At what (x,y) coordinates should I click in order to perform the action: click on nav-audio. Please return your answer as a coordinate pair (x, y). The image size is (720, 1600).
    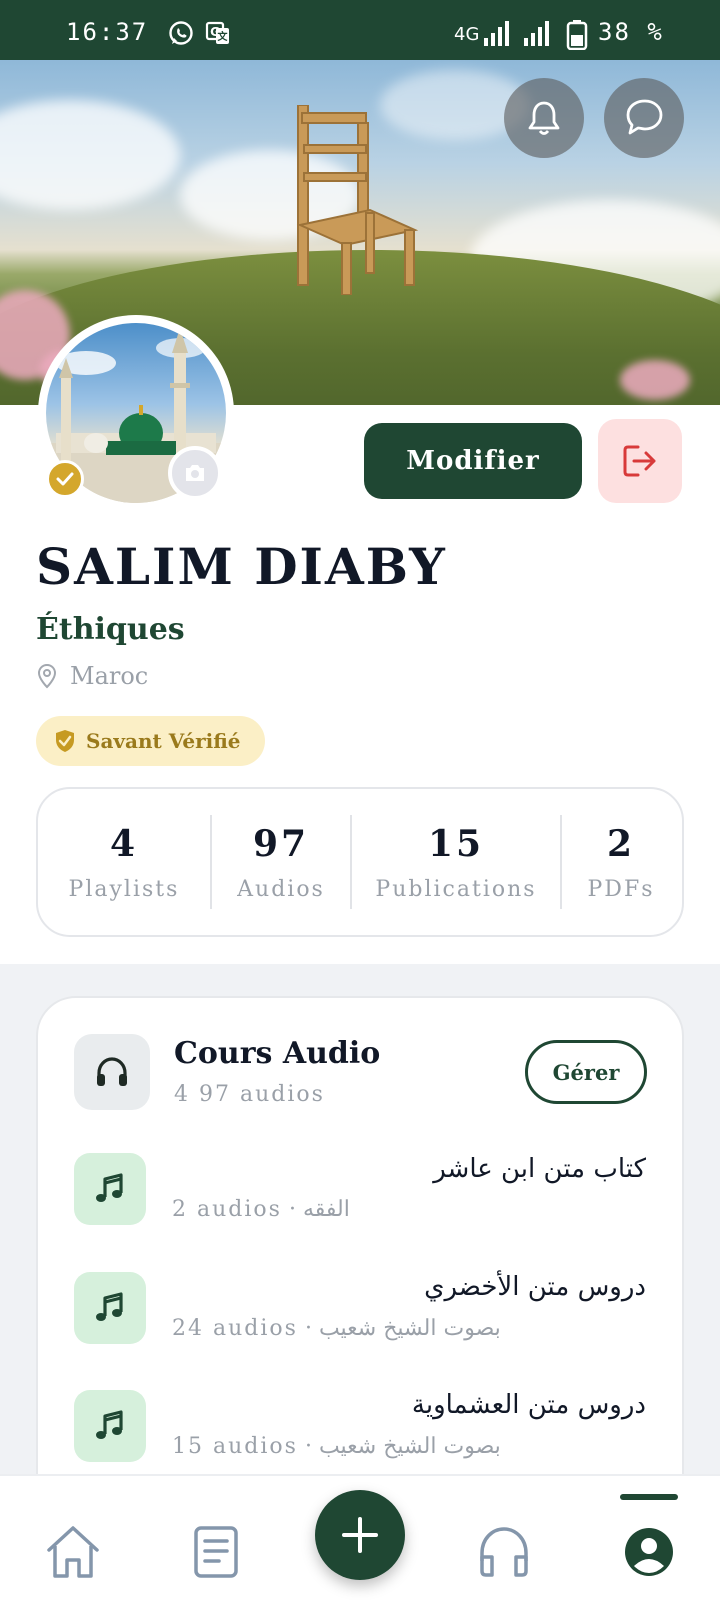
    Looking at the image, I should click on (504, 1552).